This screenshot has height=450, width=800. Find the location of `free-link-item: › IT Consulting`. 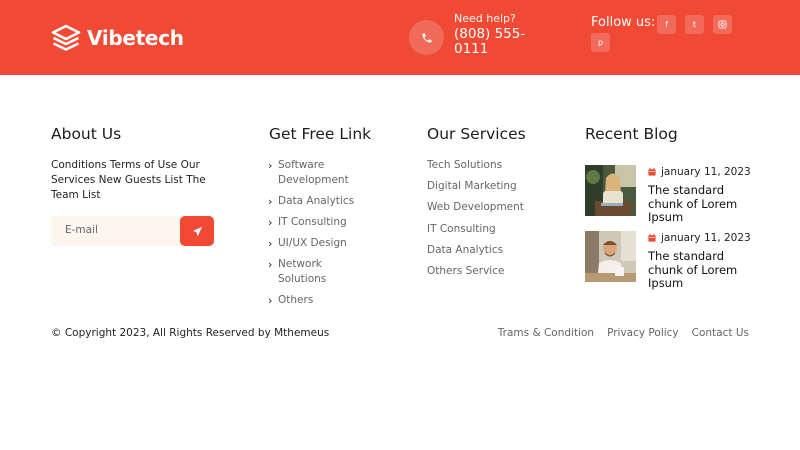

free-link-item: › IT Consulting is located at coordinates (318, 222).